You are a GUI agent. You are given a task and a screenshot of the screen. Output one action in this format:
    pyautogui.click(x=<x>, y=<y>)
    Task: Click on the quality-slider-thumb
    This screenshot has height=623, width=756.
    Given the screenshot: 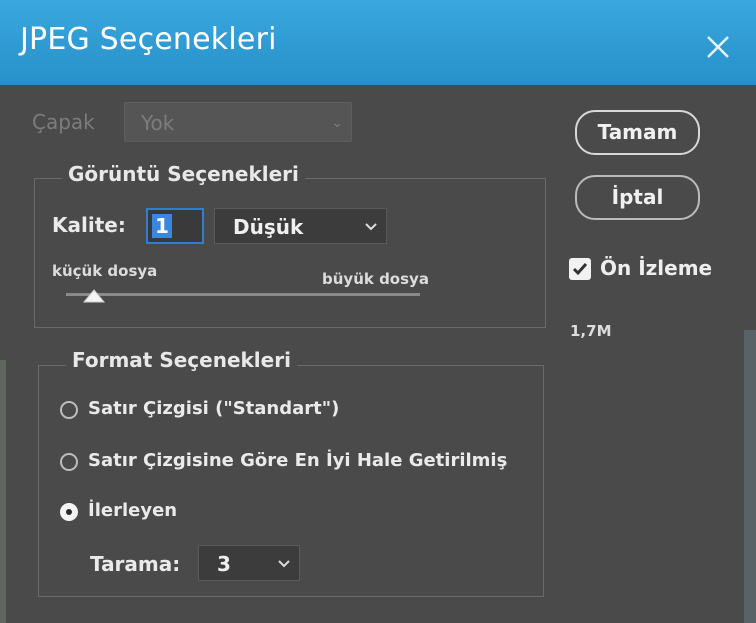 What is the action you would take?
    pyautogui.click(x=94, y=297)
    